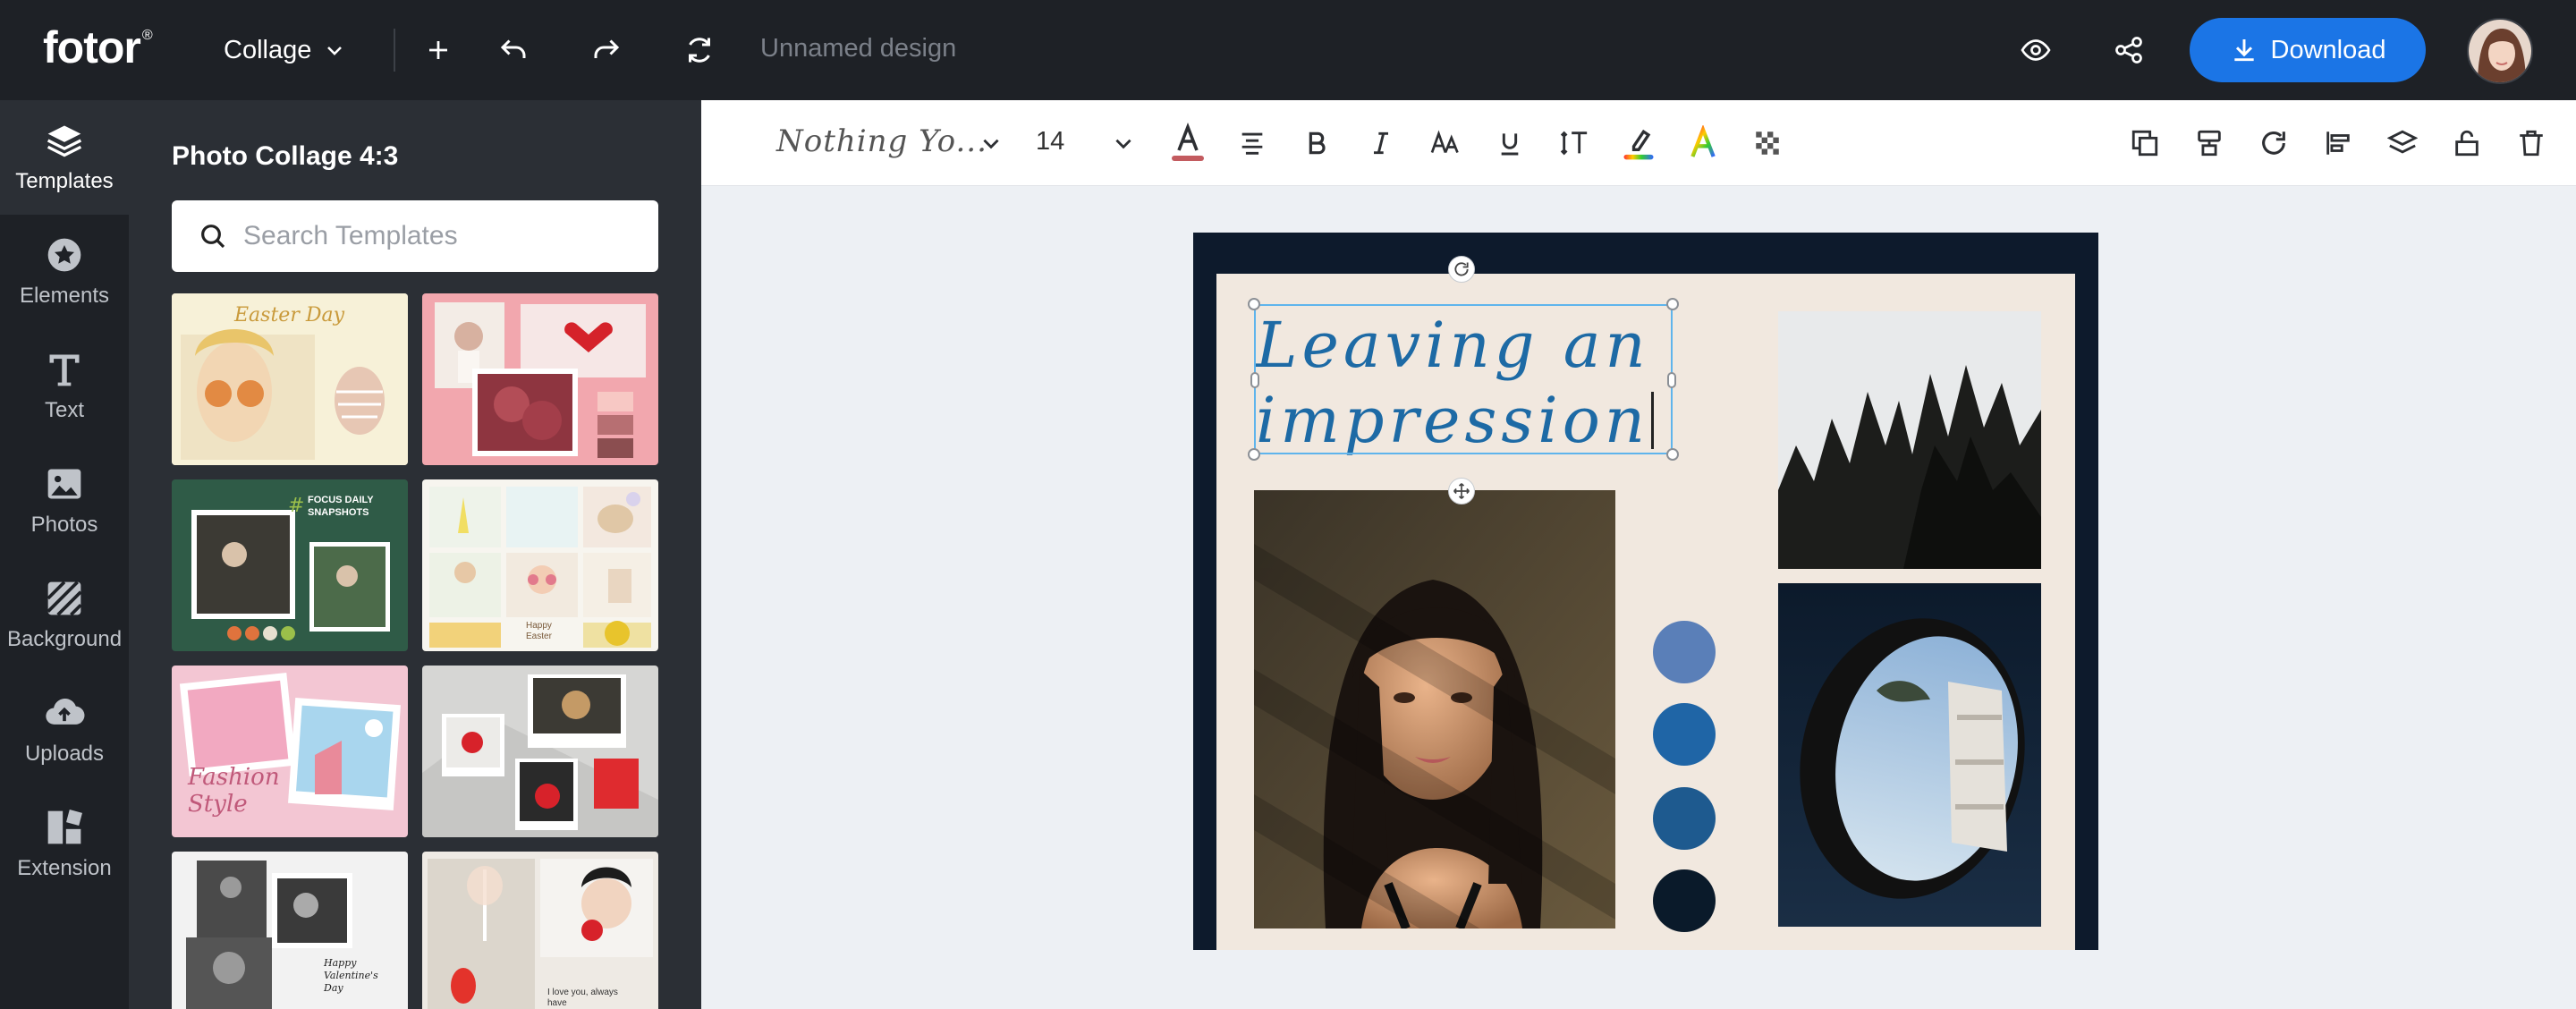  I want to click on download-button: Download, so click(2308, 50).